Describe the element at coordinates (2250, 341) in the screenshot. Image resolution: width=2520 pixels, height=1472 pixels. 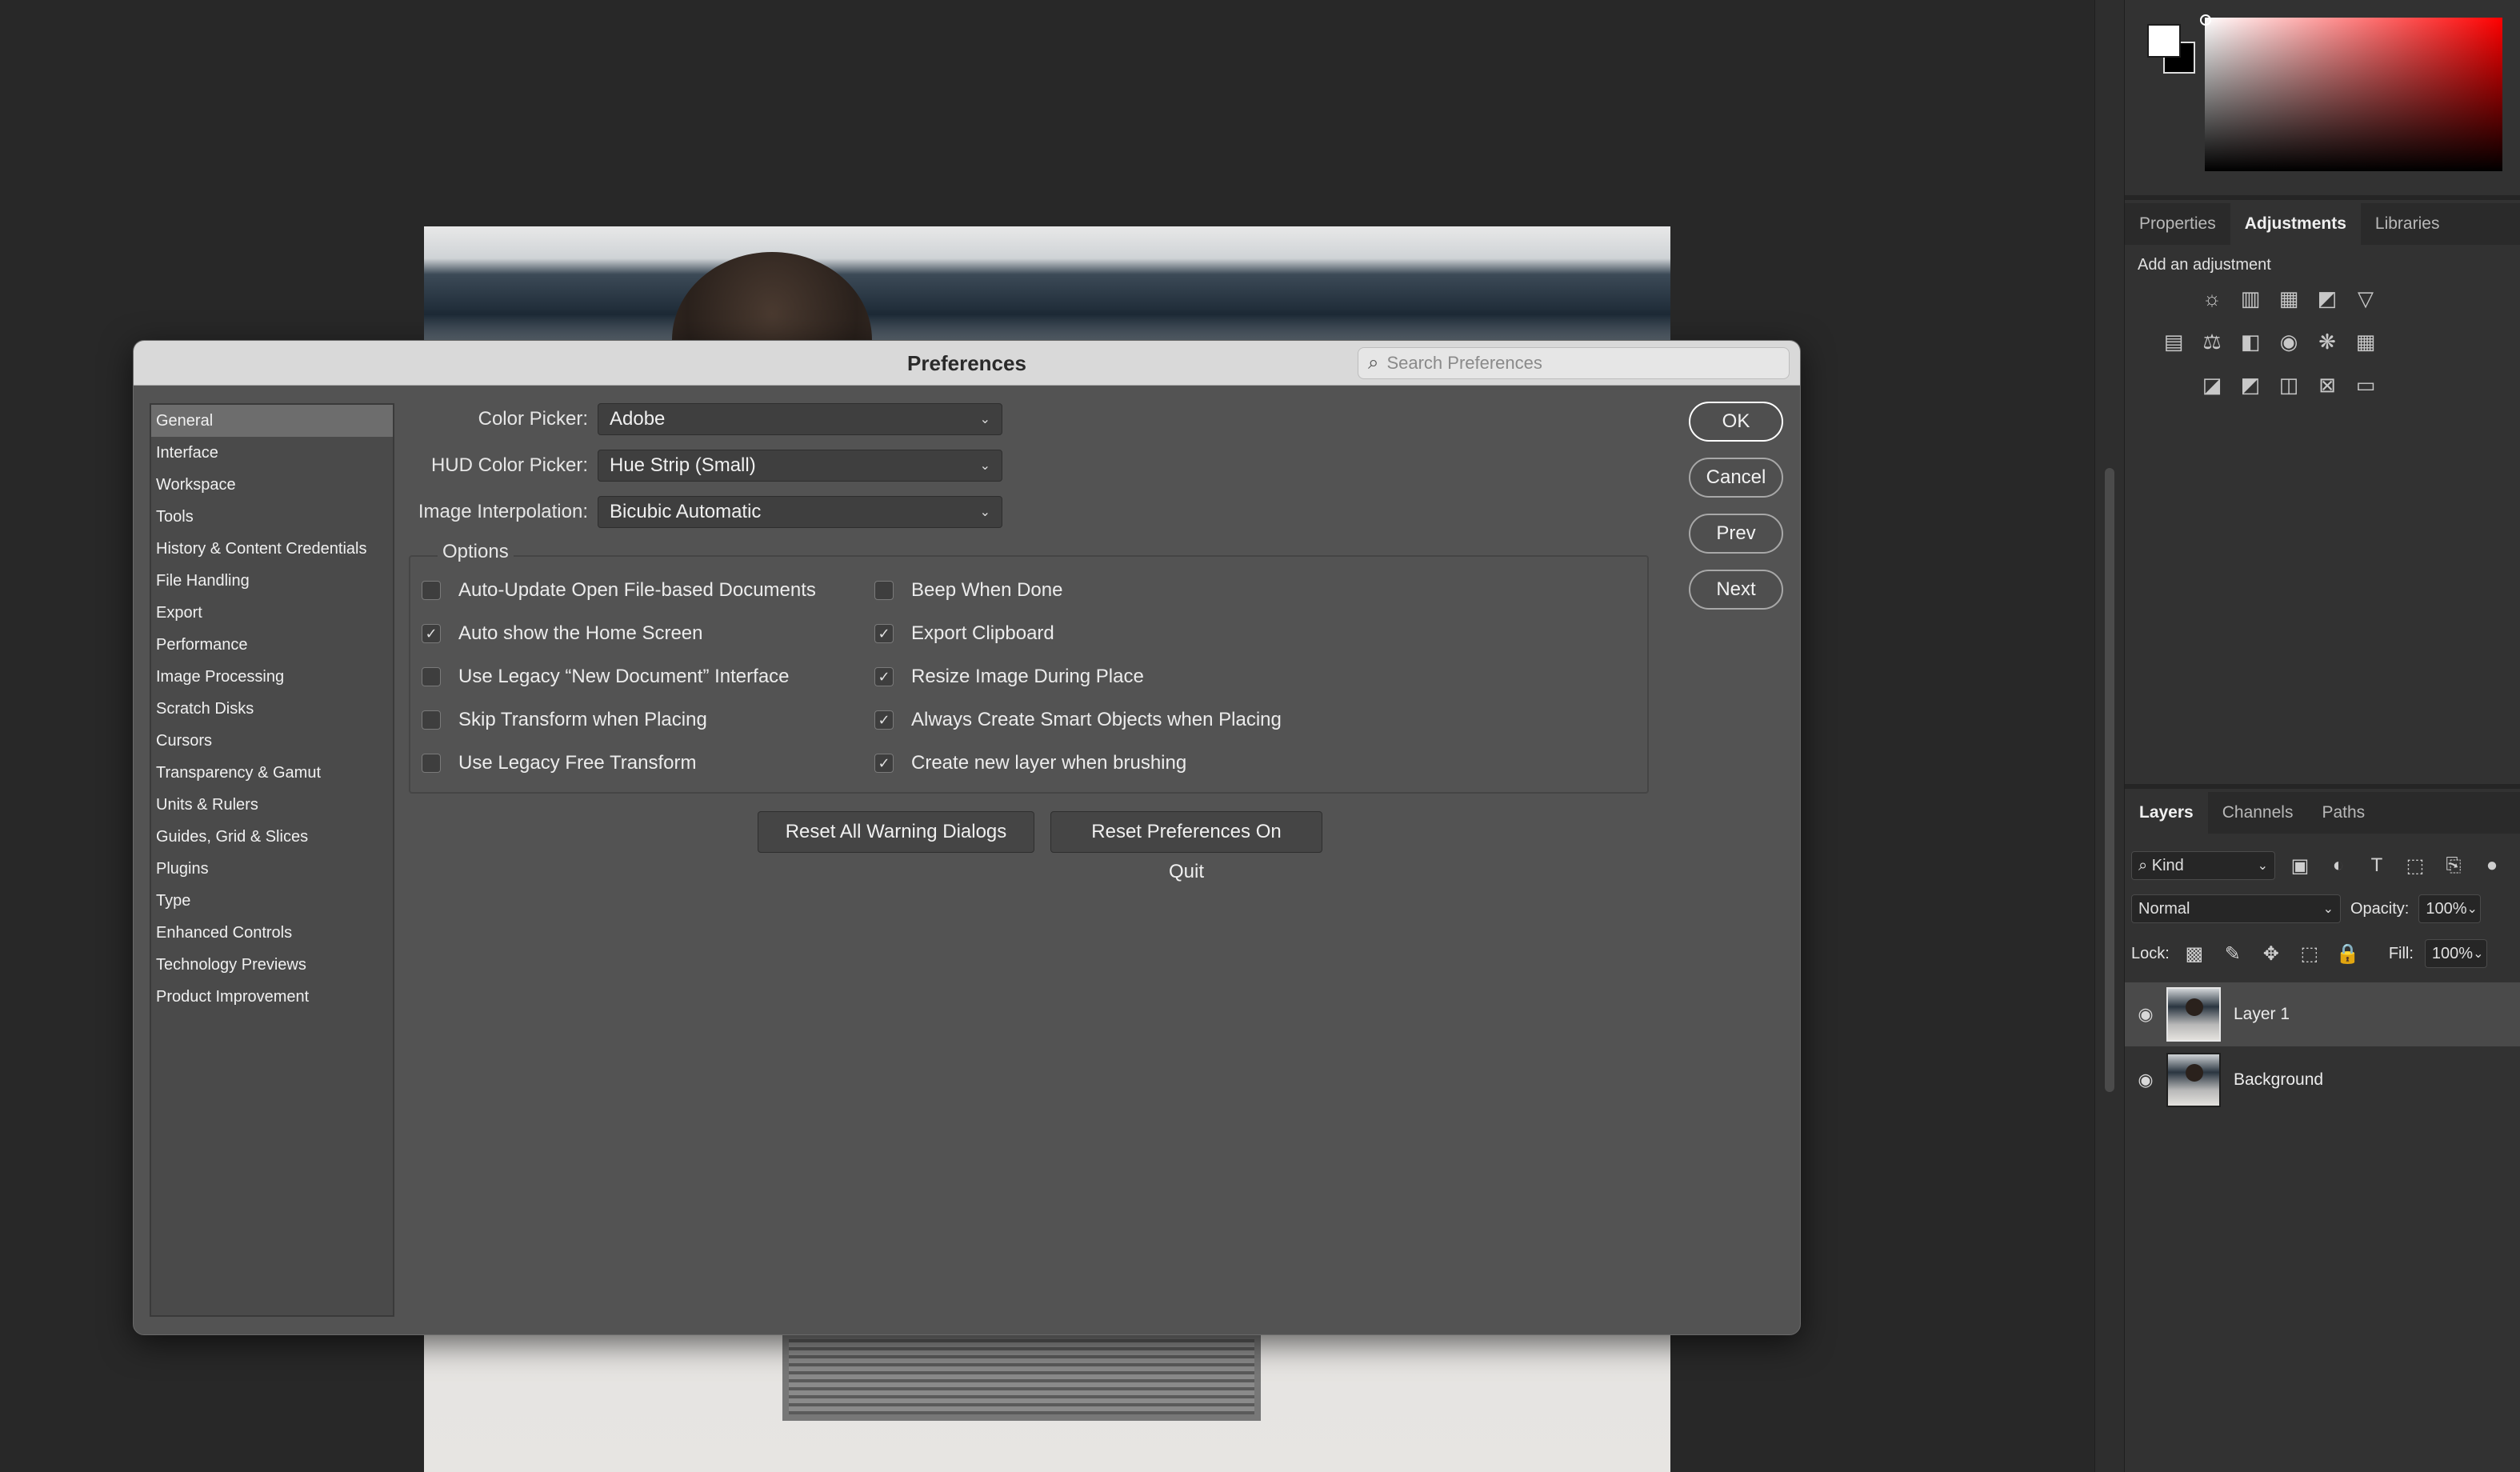
I see `black-white-icon: ◧` at that location.